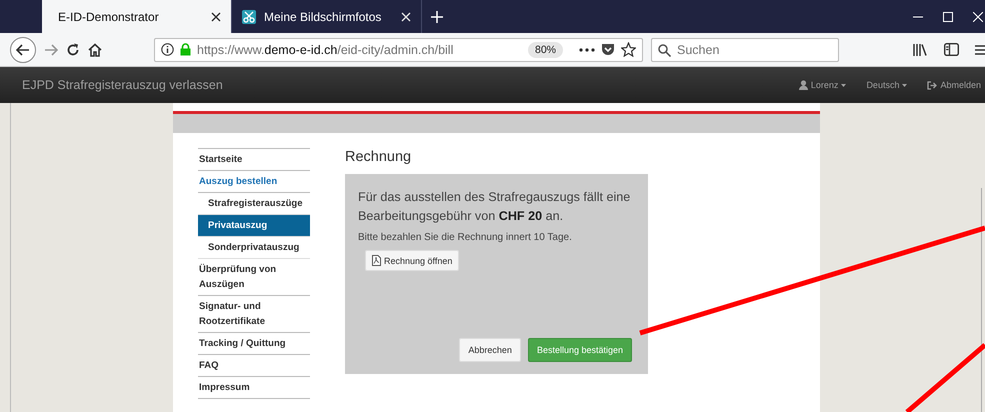 The width and height of the screenshot is (985, 412). I want to click on zoom-level: 80%, so click(545, 50).